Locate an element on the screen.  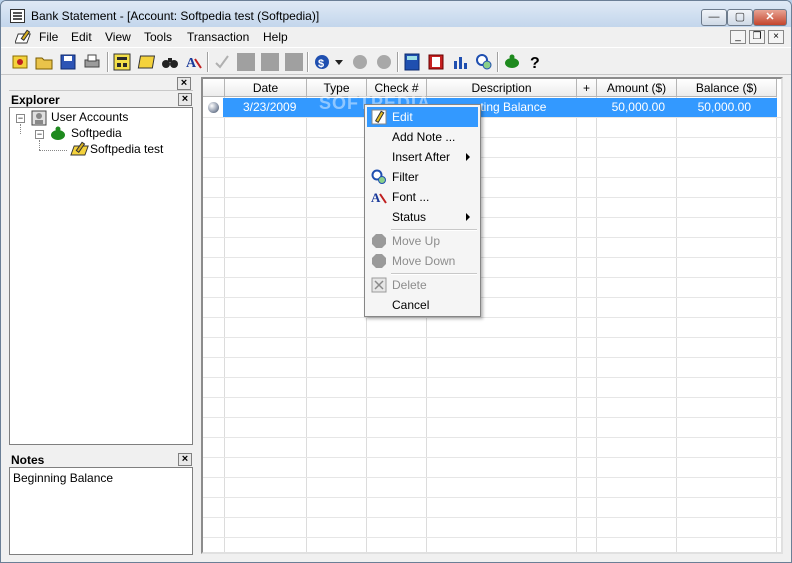
disabled-square-icon is located at coordinates (270, 62).